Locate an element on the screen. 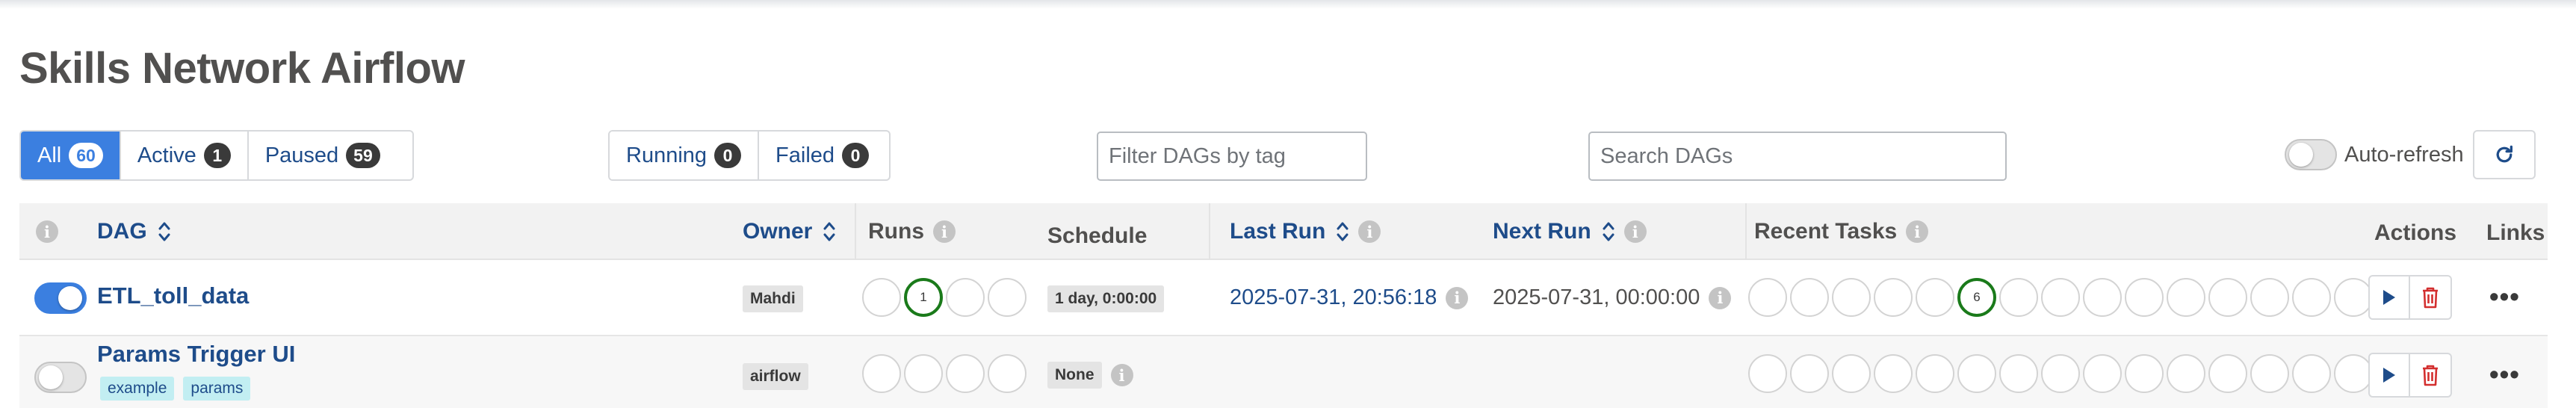 The width and height of the screenshot is (2576, 408). auto-refresh-label: Auto-refresh is located at coordinates (2404, 154).